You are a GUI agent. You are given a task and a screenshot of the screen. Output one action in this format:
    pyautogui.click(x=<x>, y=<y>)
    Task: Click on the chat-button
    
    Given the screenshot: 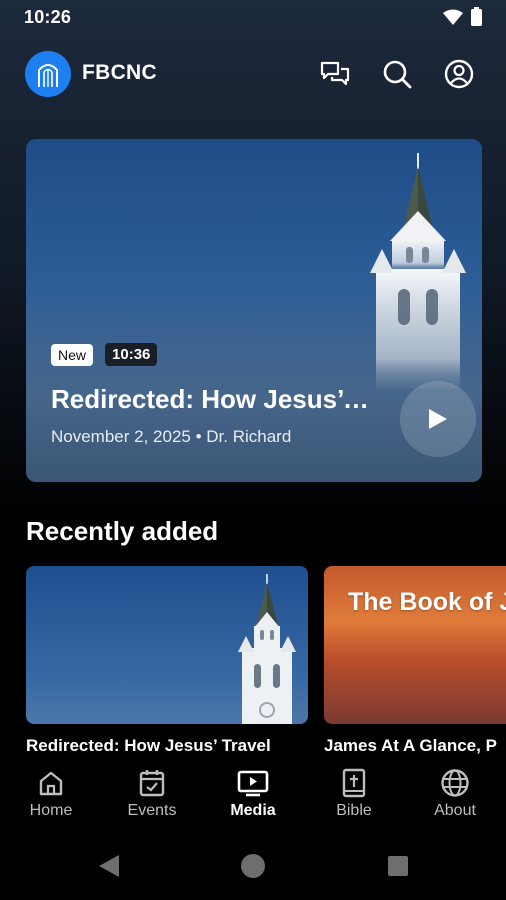 What is the action you would take?
    pyautogui.click(x=335, y=74)
    